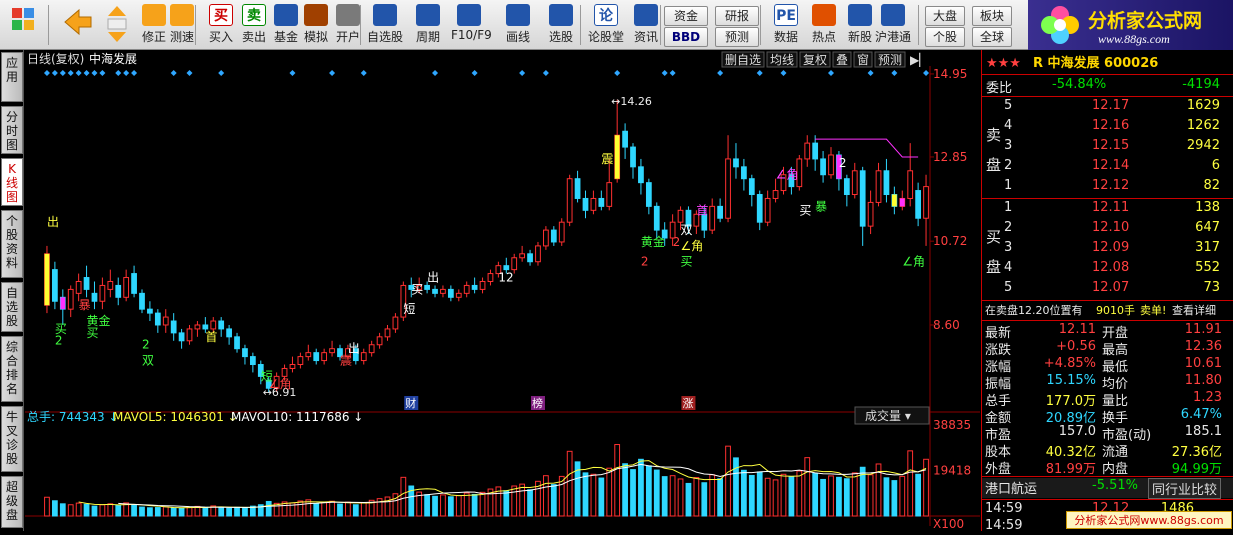  What do you see at coordinates (12, 369) in the screenshot?
I see `left-tab-5: 综合排名` at bounding box center [12, 369].